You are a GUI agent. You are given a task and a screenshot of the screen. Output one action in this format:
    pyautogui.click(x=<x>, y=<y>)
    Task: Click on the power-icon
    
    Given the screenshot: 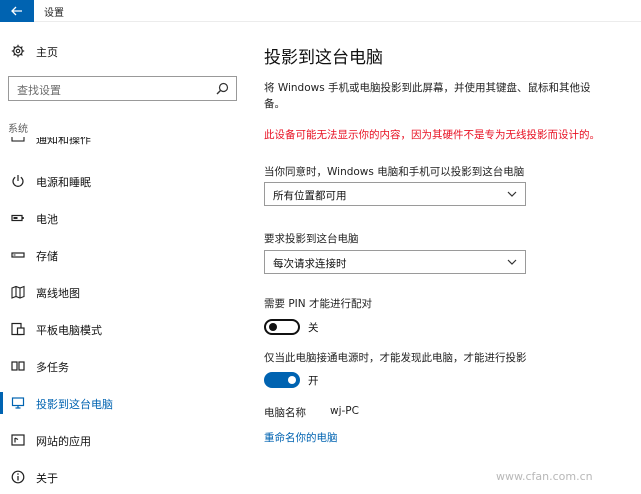 What is the action you would take?
    pyautogui.click(x=18, y=181)
    